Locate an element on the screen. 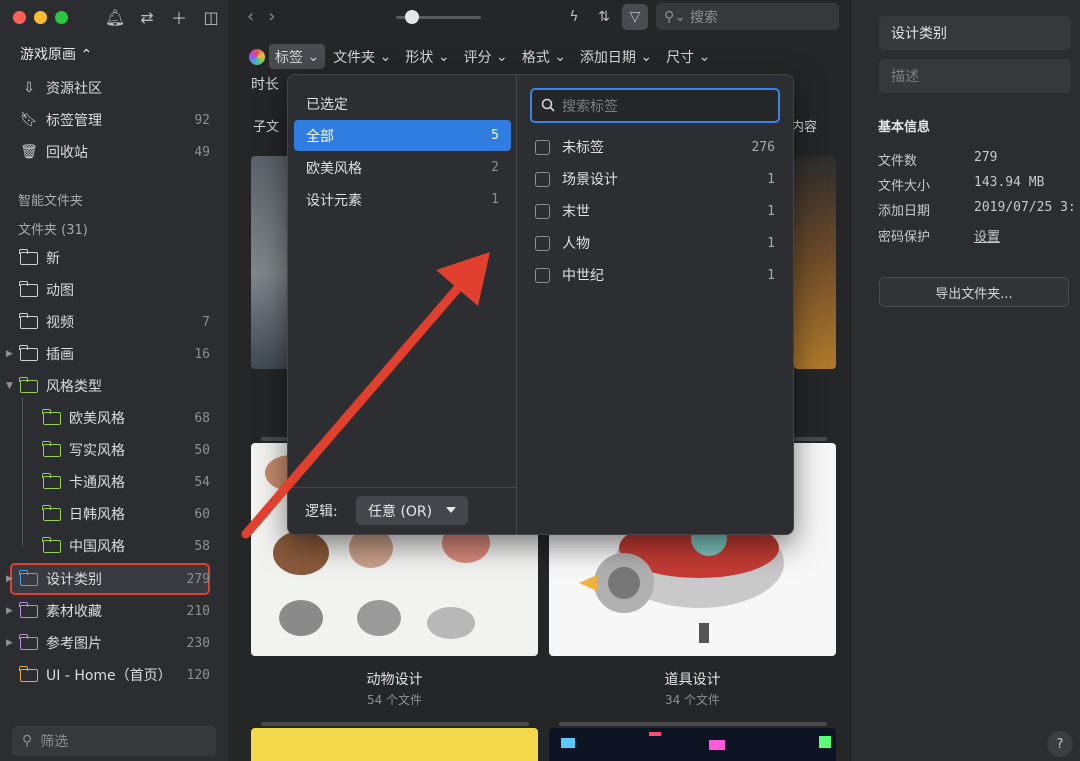 The width and height of the screenshot is (1080, 761). basic-info-header: 基本信息 is located at coordinates (904, 127).